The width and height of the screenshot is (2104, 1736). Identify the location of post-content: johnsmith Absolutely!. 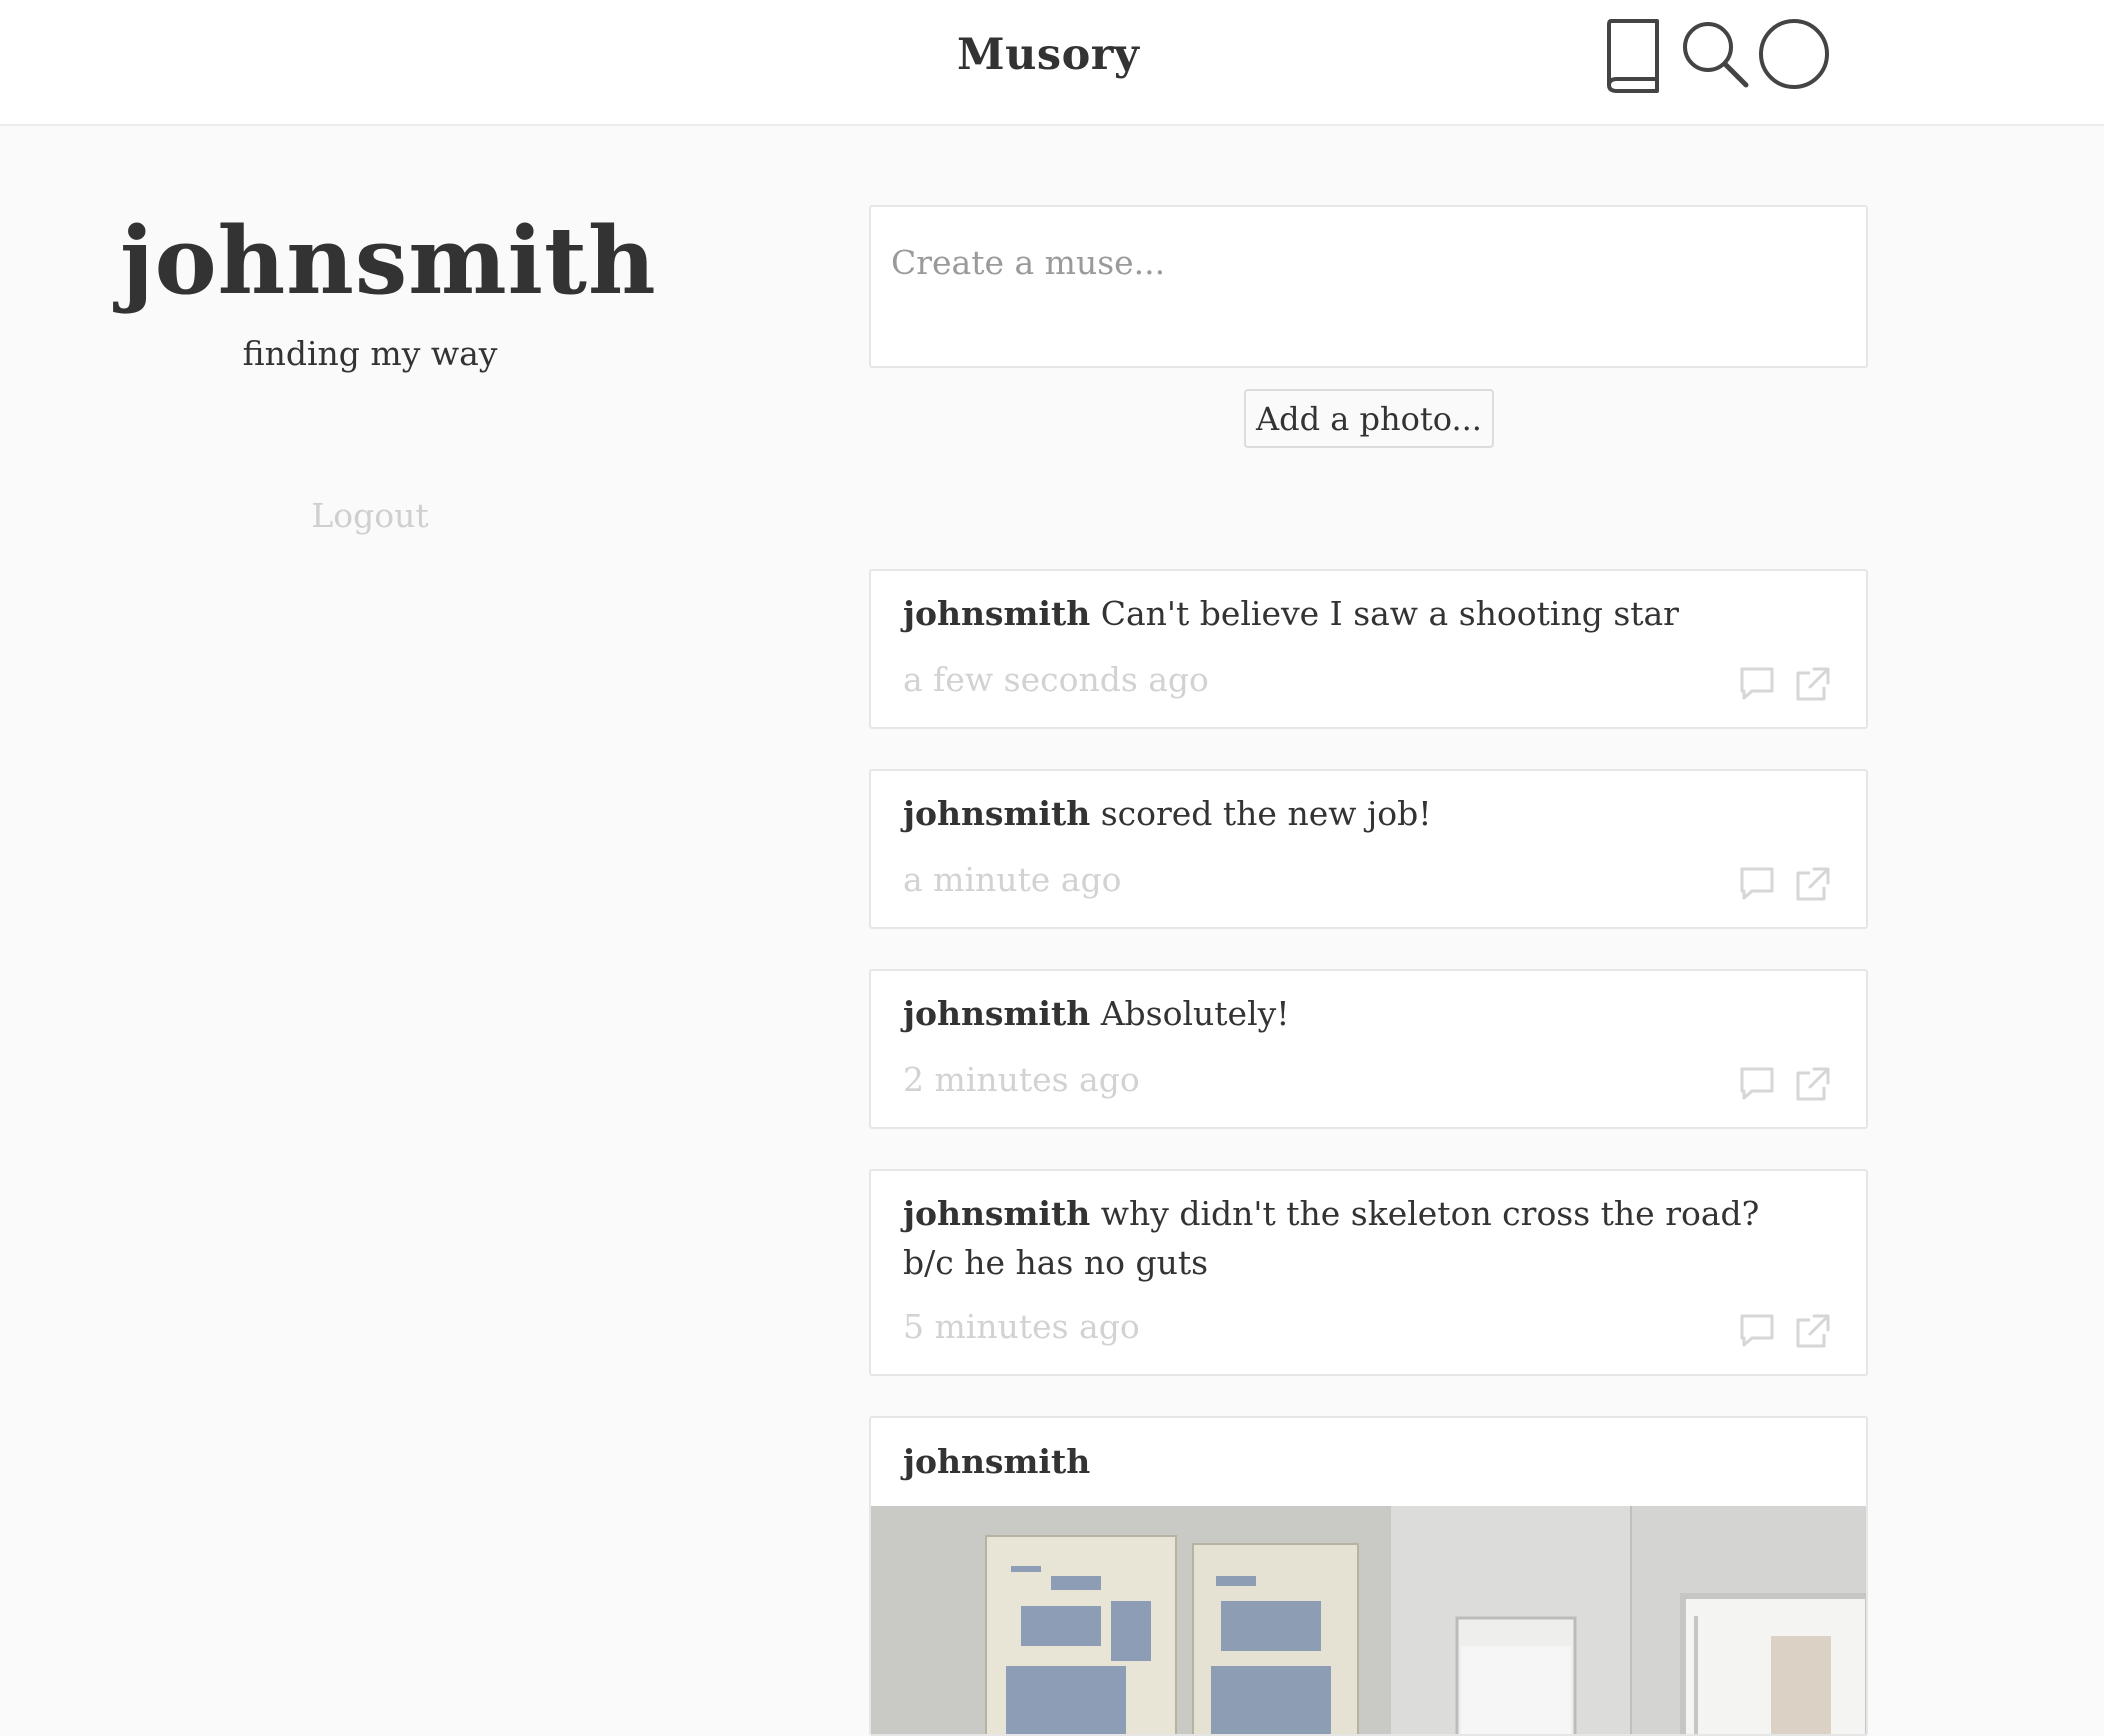
(1359, 1013).